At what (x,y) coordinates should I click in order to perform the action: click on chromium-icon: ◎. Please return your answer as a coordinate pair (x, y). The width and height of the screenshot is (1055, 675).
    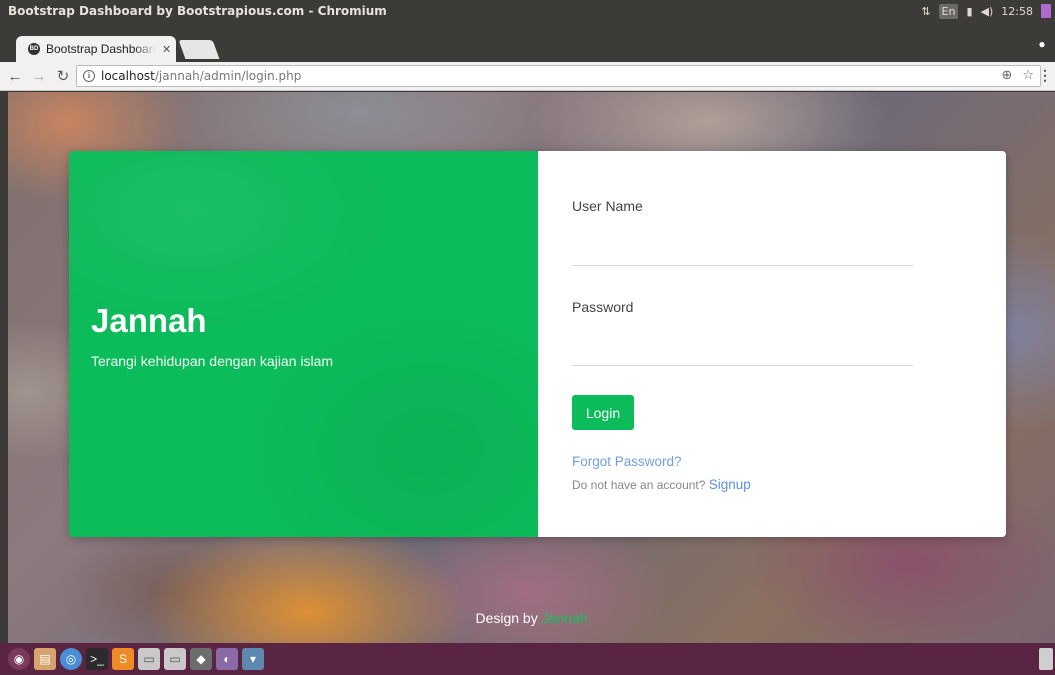
    Looking at the image, I should click on (71, 659).